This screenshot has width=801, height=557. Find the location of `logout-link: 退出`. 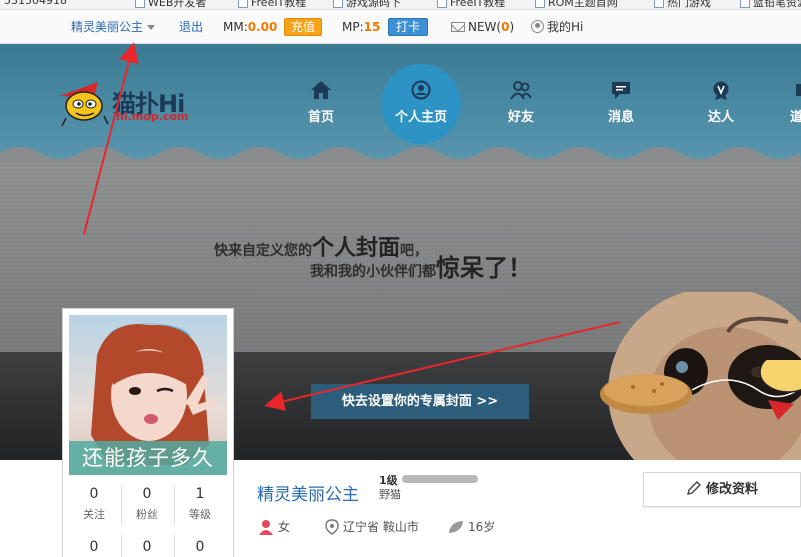

logout-link: 退出 is located at coordinates (191, 27).